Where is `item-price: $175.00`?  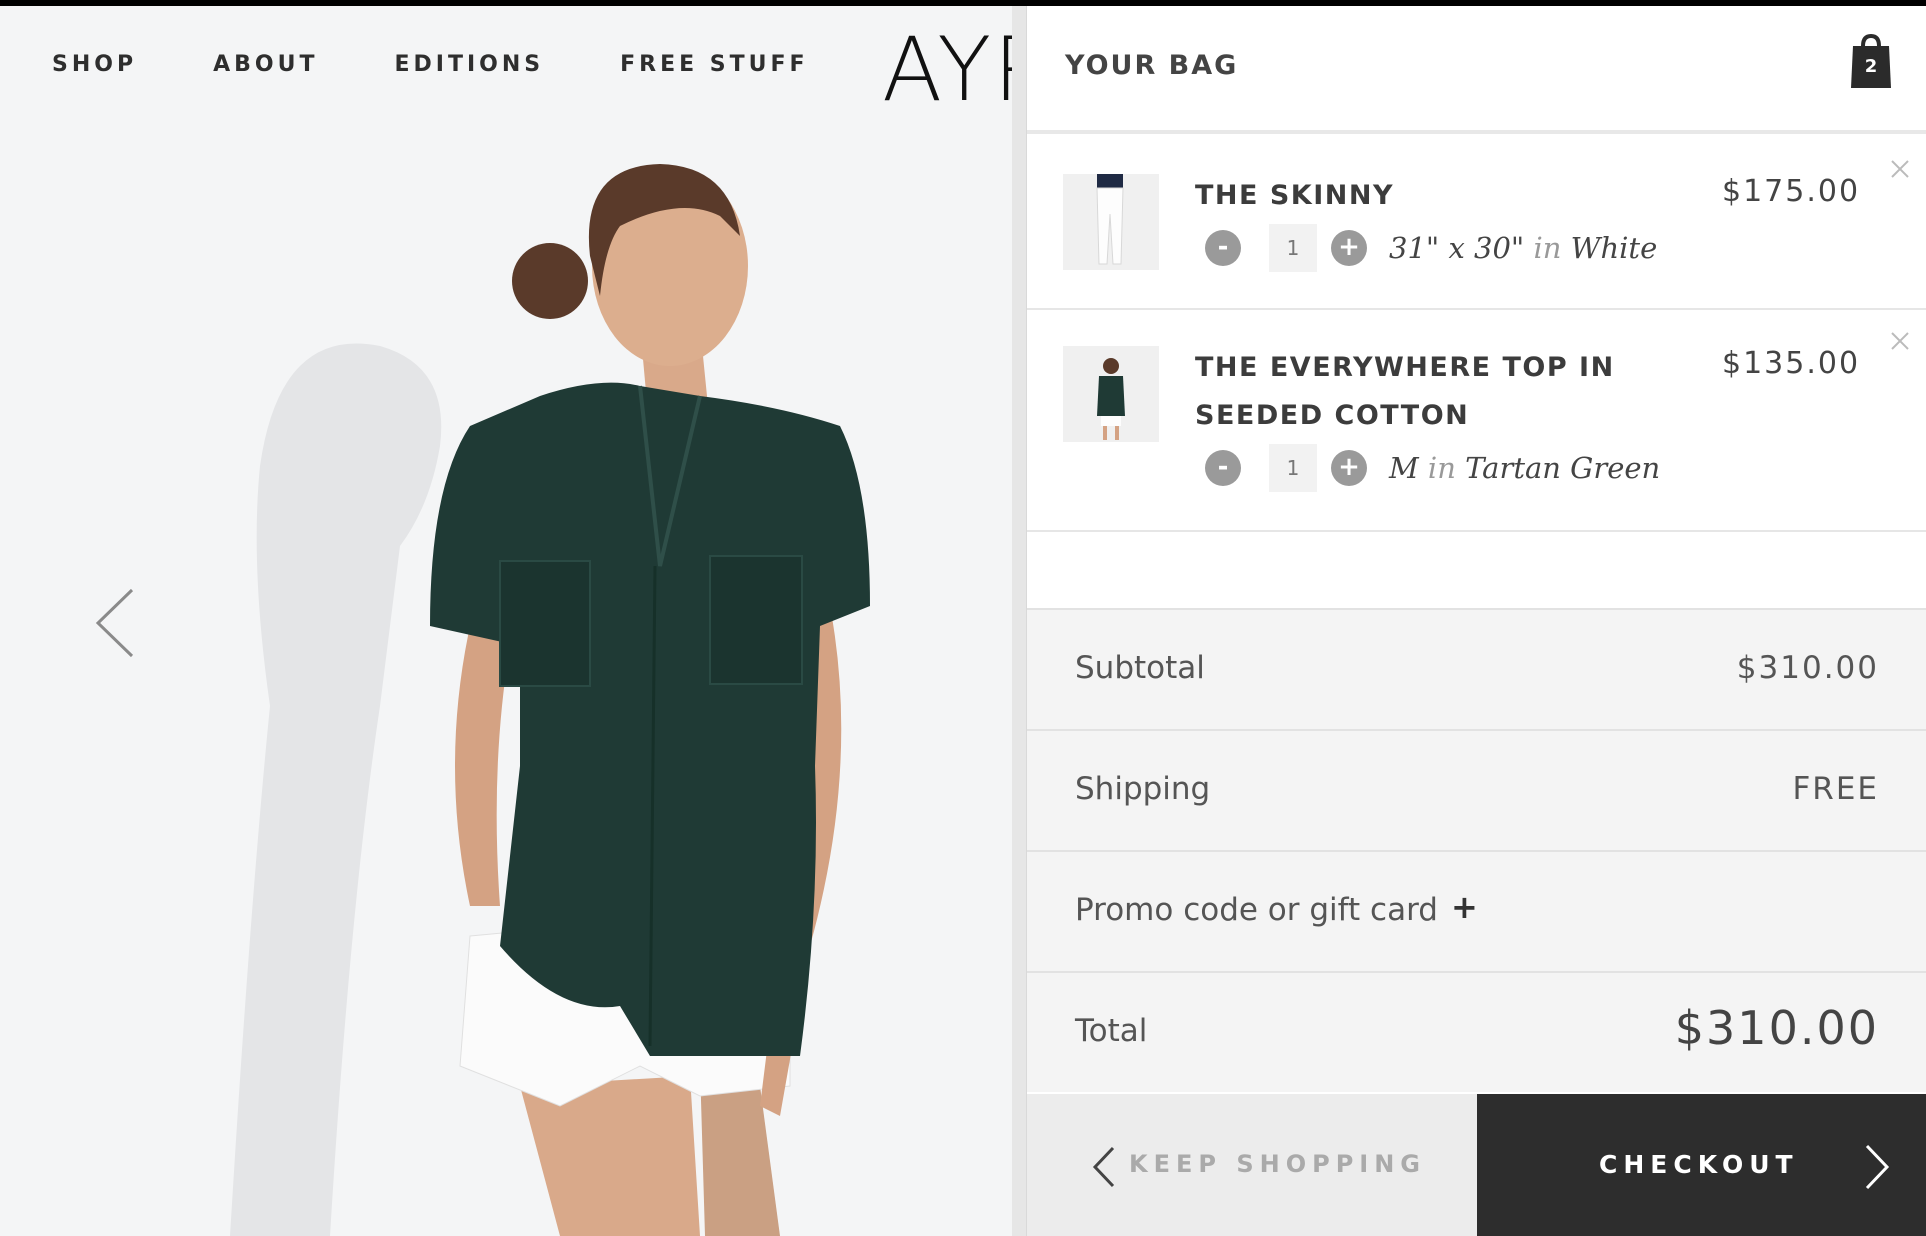
item-price: $175.00 is located at coordinates (1791, 191).